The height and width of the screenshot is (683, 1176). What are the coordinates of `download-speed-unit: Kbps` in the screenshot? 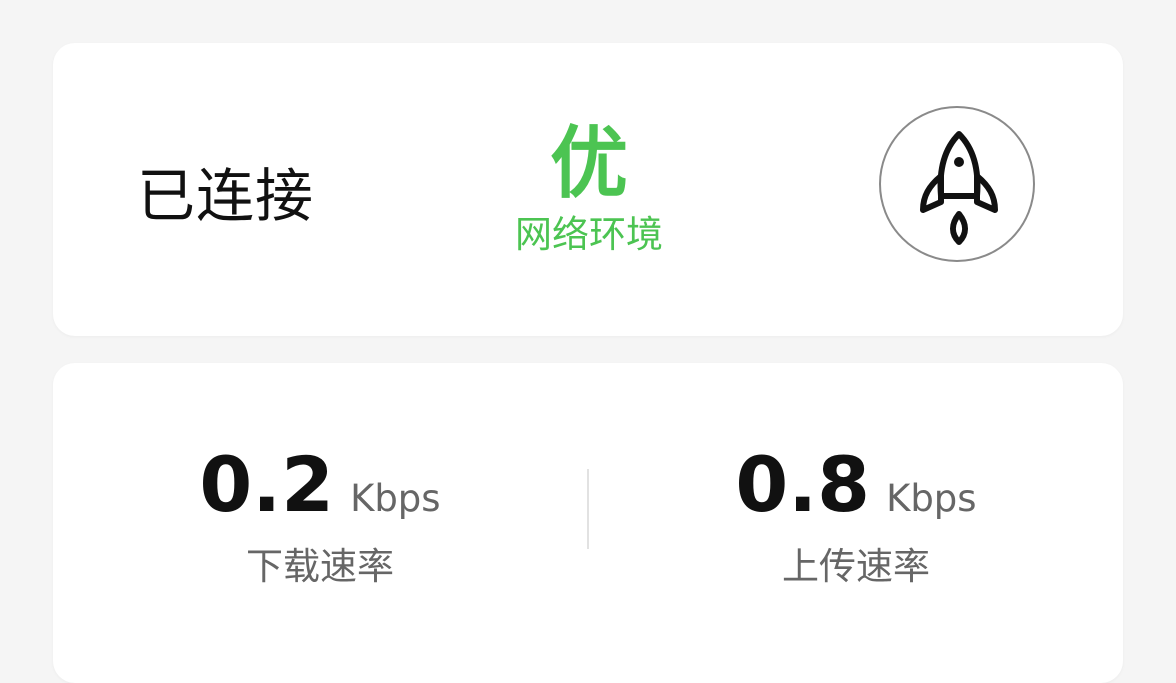 It's located at (395, 498).